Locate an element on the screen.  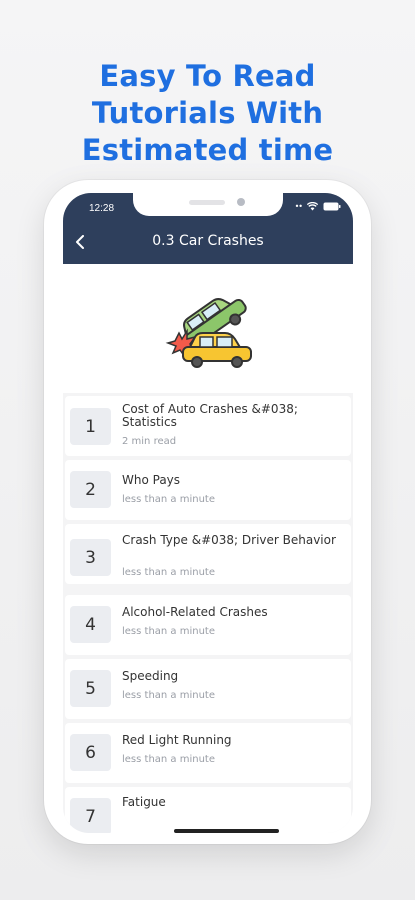
headline-line-3: Estimated time is located at coordinates (207, 150).